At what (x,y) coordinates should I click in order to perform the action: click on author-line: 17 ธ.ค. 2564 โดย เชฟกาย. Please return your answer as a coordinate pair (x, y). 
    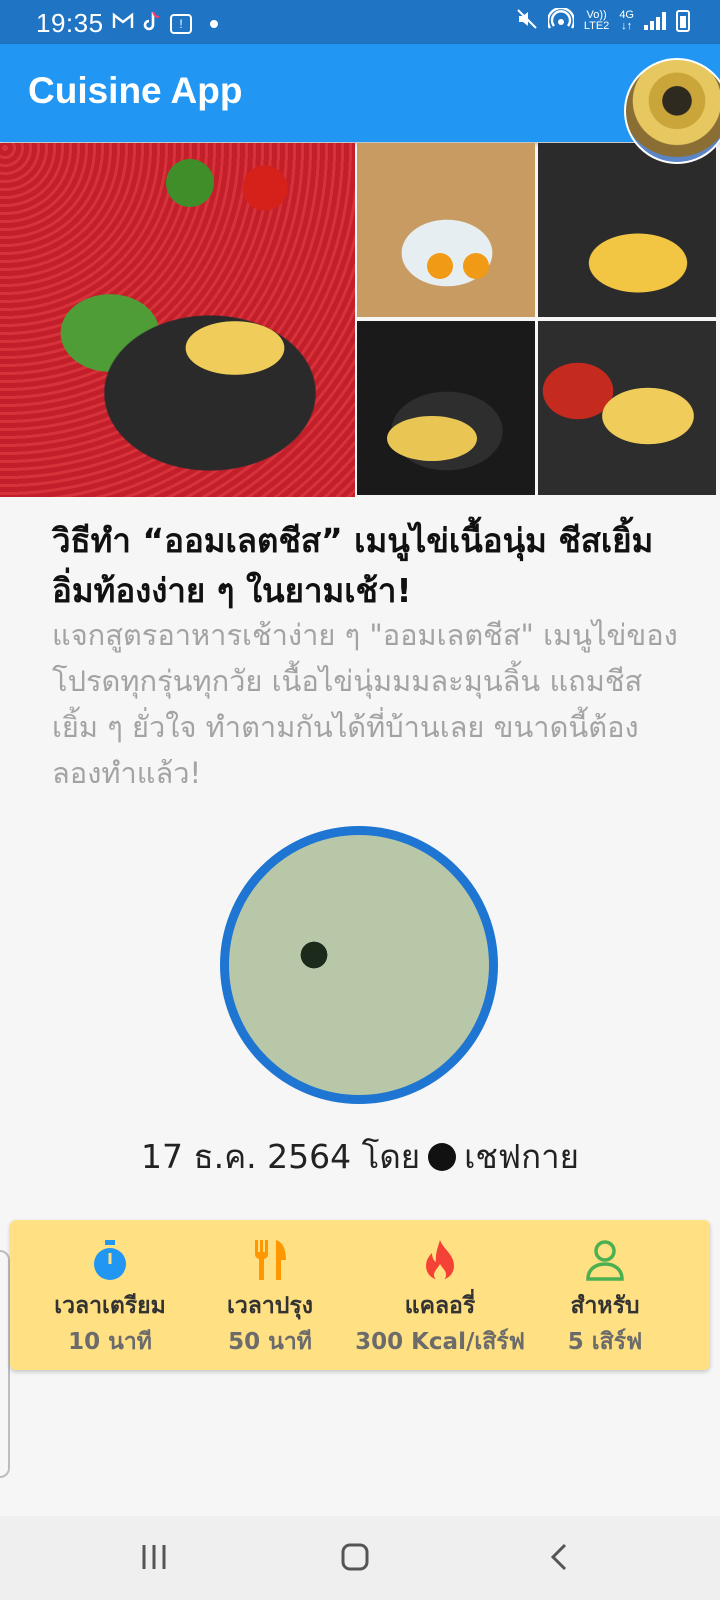
    Looking at the image, I should click on (360, 1156).